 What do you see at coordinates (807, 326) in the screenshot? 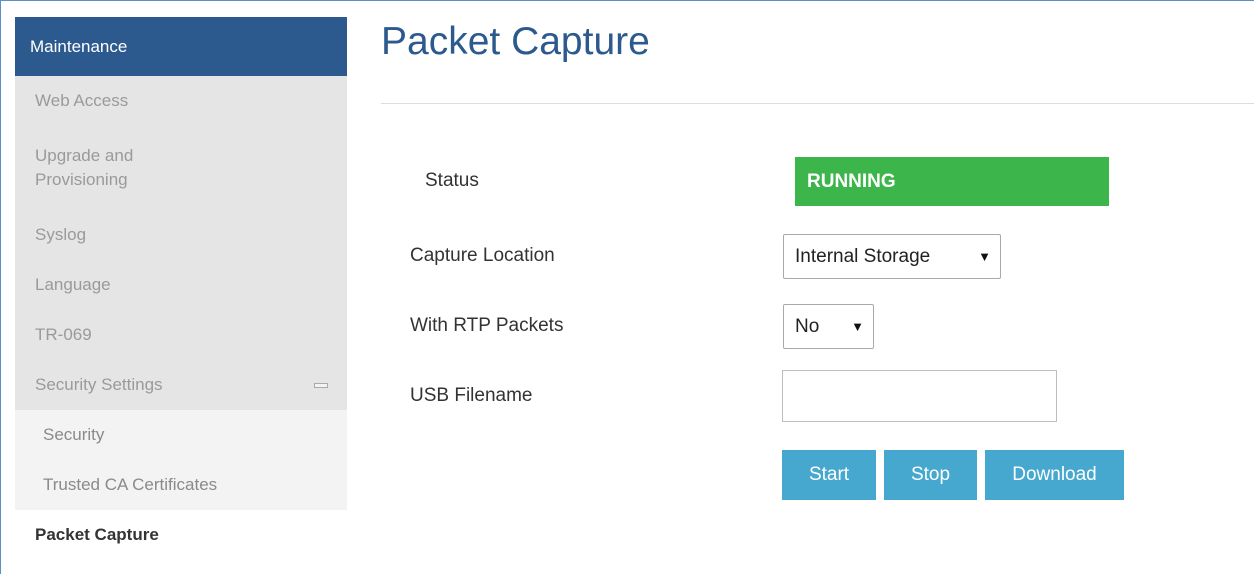
I see `rtp-packets-value: No` at bounding box center [807, 326].